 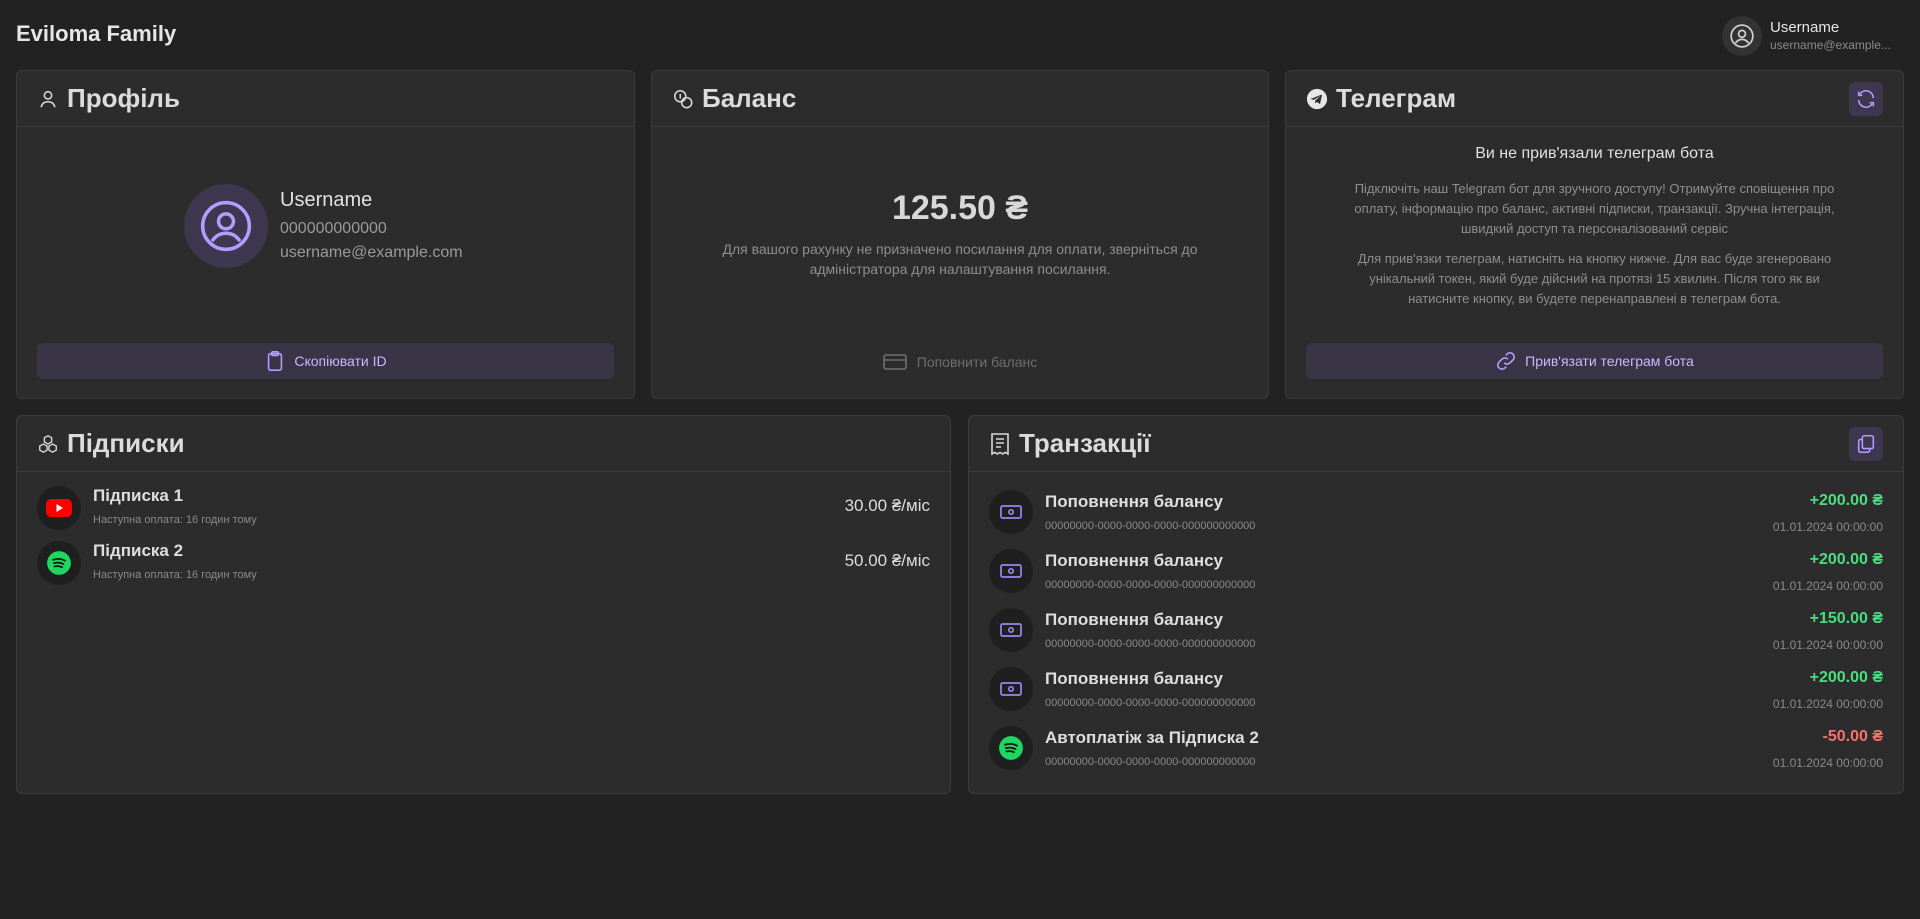 I want to click on subscription-name: Підписка 1, so click(x=138, y=495).